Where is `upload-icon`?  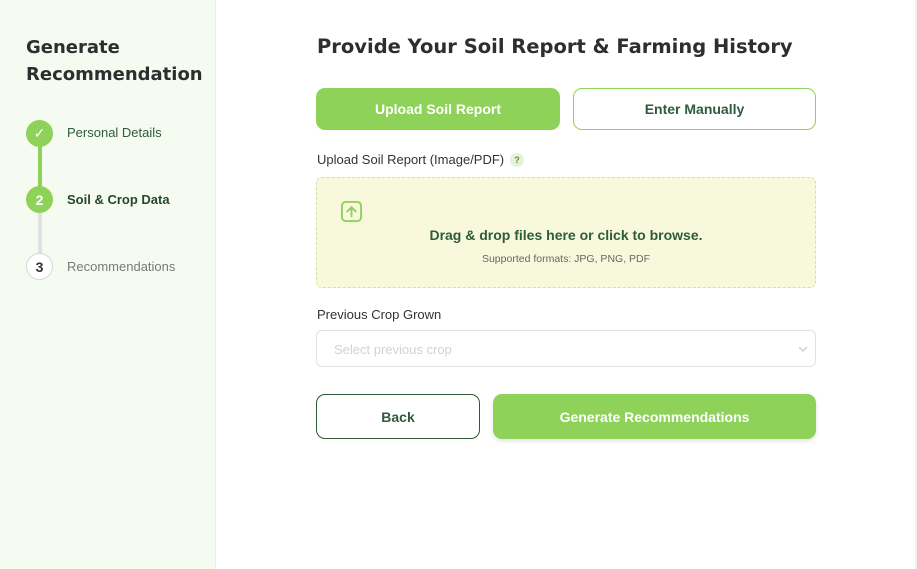 upload-icon is located at coordinates (351, 211).